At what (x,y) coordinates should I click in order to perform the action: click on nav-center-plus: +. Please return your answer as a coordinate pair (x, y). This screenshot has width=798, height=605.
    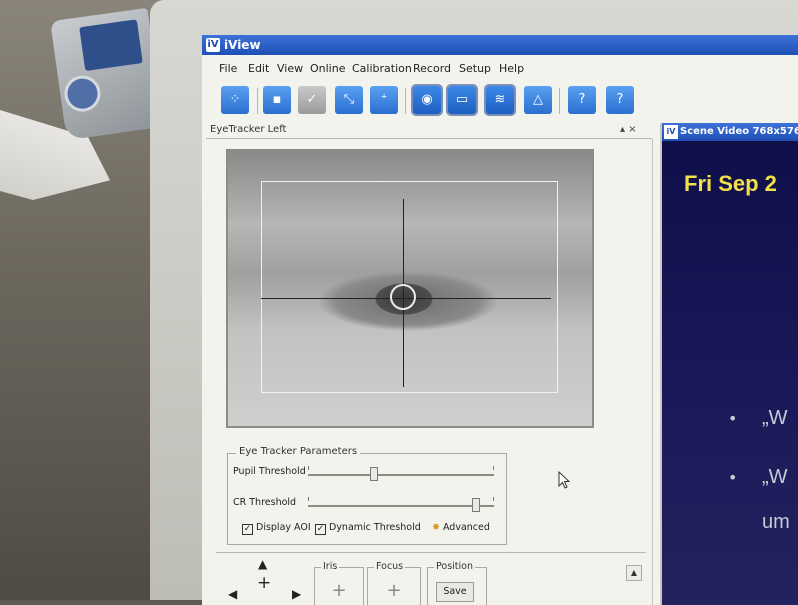
    Looking at the image, I should click on (264, 583).